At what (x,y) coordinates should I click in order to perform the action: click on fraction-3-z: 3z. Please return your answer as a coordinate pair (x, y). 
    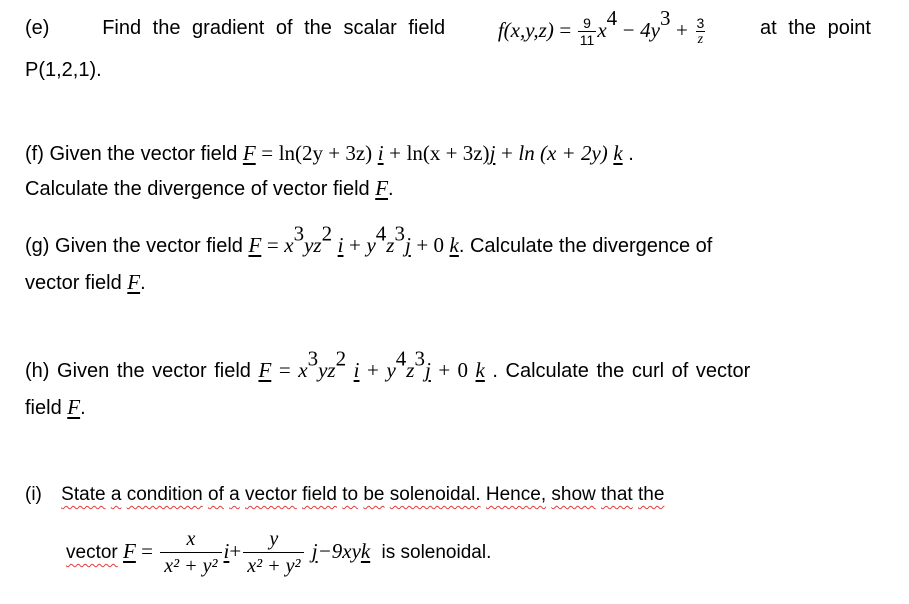
    Looking at the image, I should click on (700, 31).